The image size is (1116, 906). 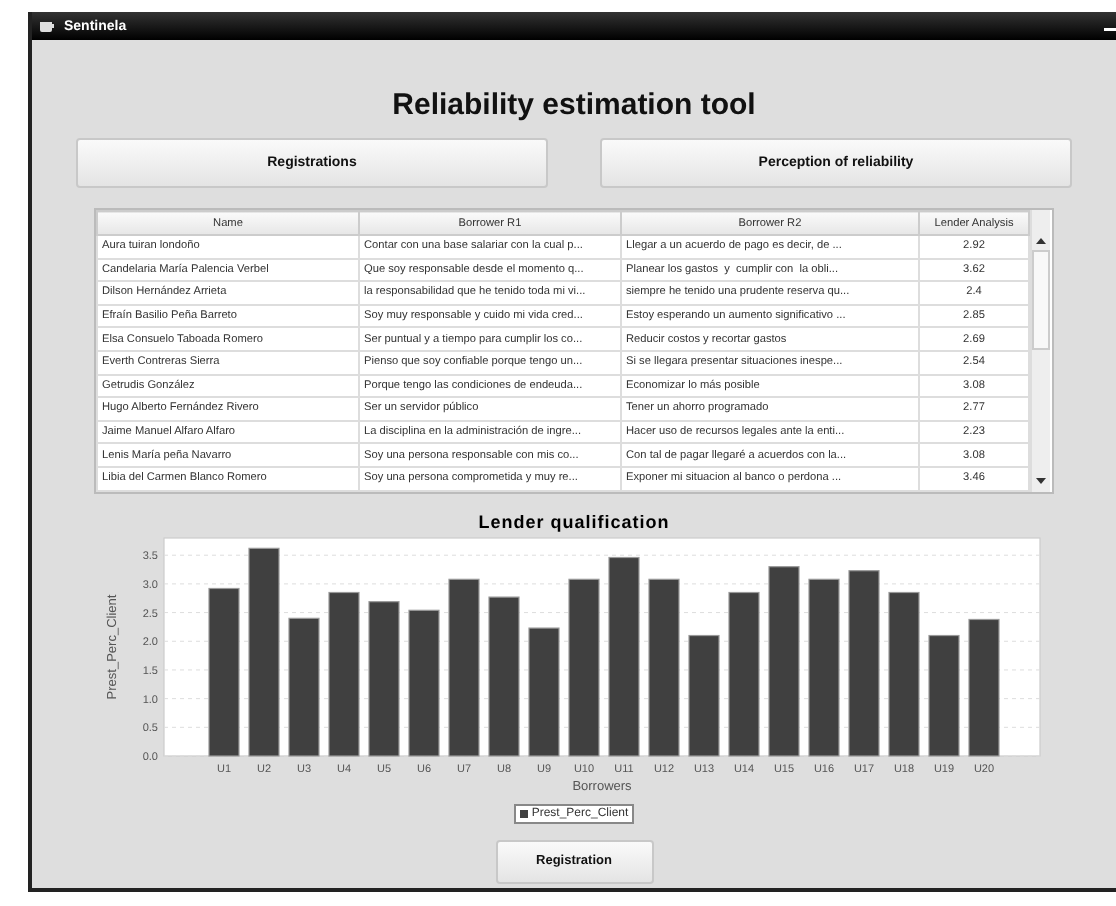 What do you see at coordinates (1040, 351) in the screenshot?
I see `vertical-scrollbar` at bounding box center [1040, 351].